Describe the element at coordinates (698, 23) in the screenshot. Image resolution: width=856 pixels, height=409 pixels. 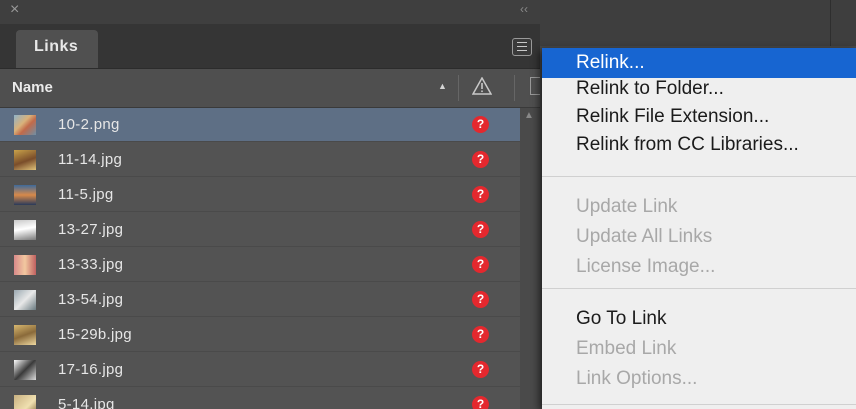
I see `document-toolbar` at that location.